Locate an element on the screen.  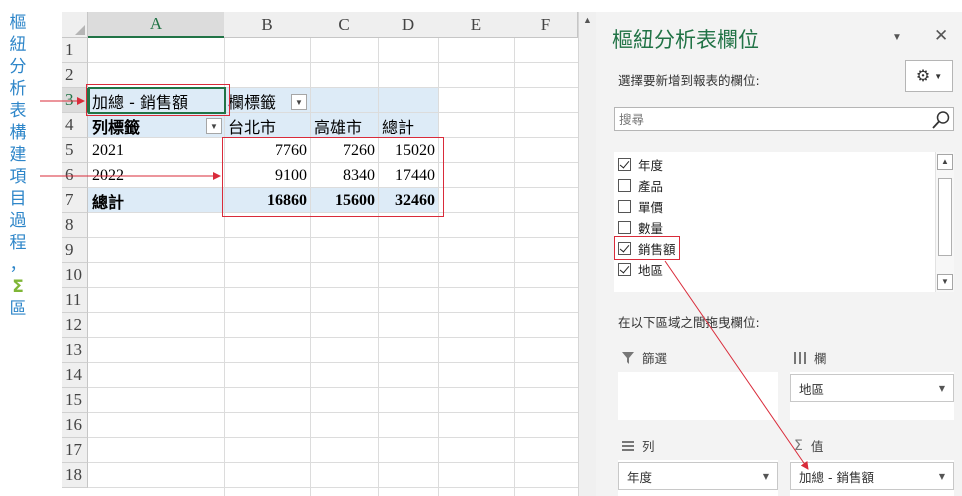
row-header: 8 is located at coordinates (75, 225).